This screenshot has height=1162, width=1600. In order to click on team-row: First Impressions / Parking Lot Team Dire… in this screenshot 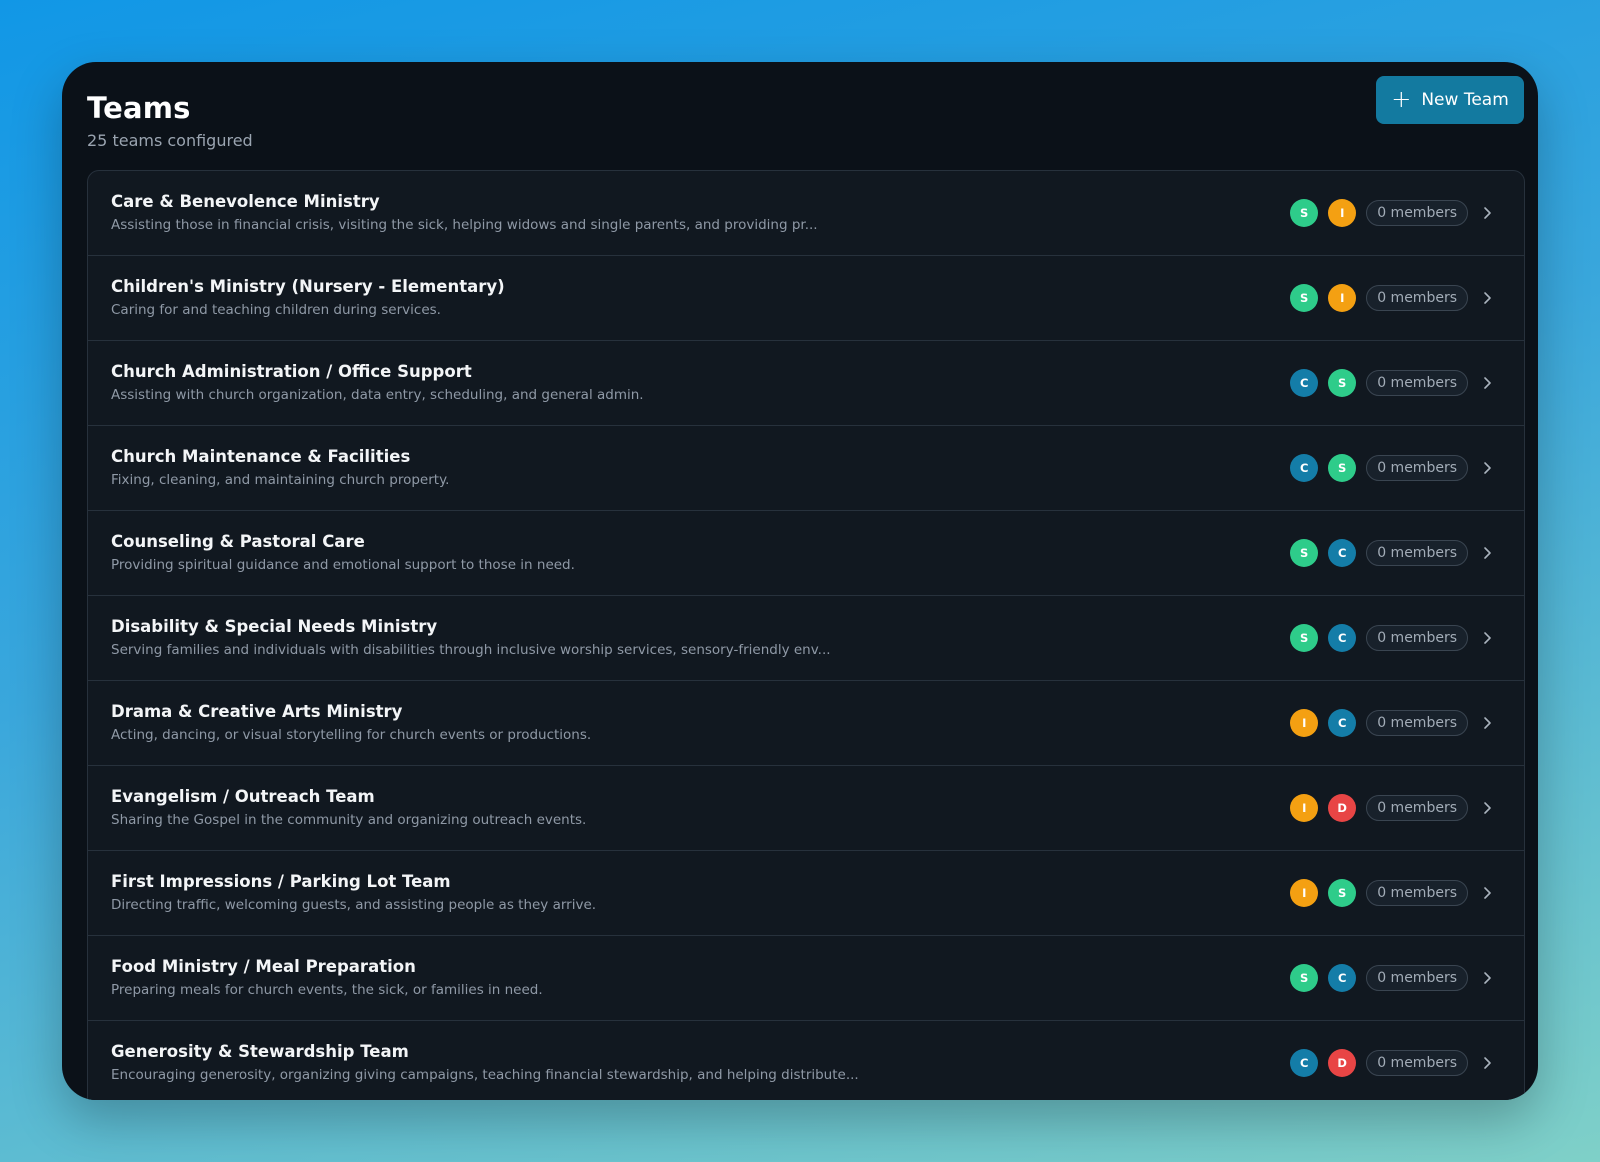, I will do `click(806, 893)`.